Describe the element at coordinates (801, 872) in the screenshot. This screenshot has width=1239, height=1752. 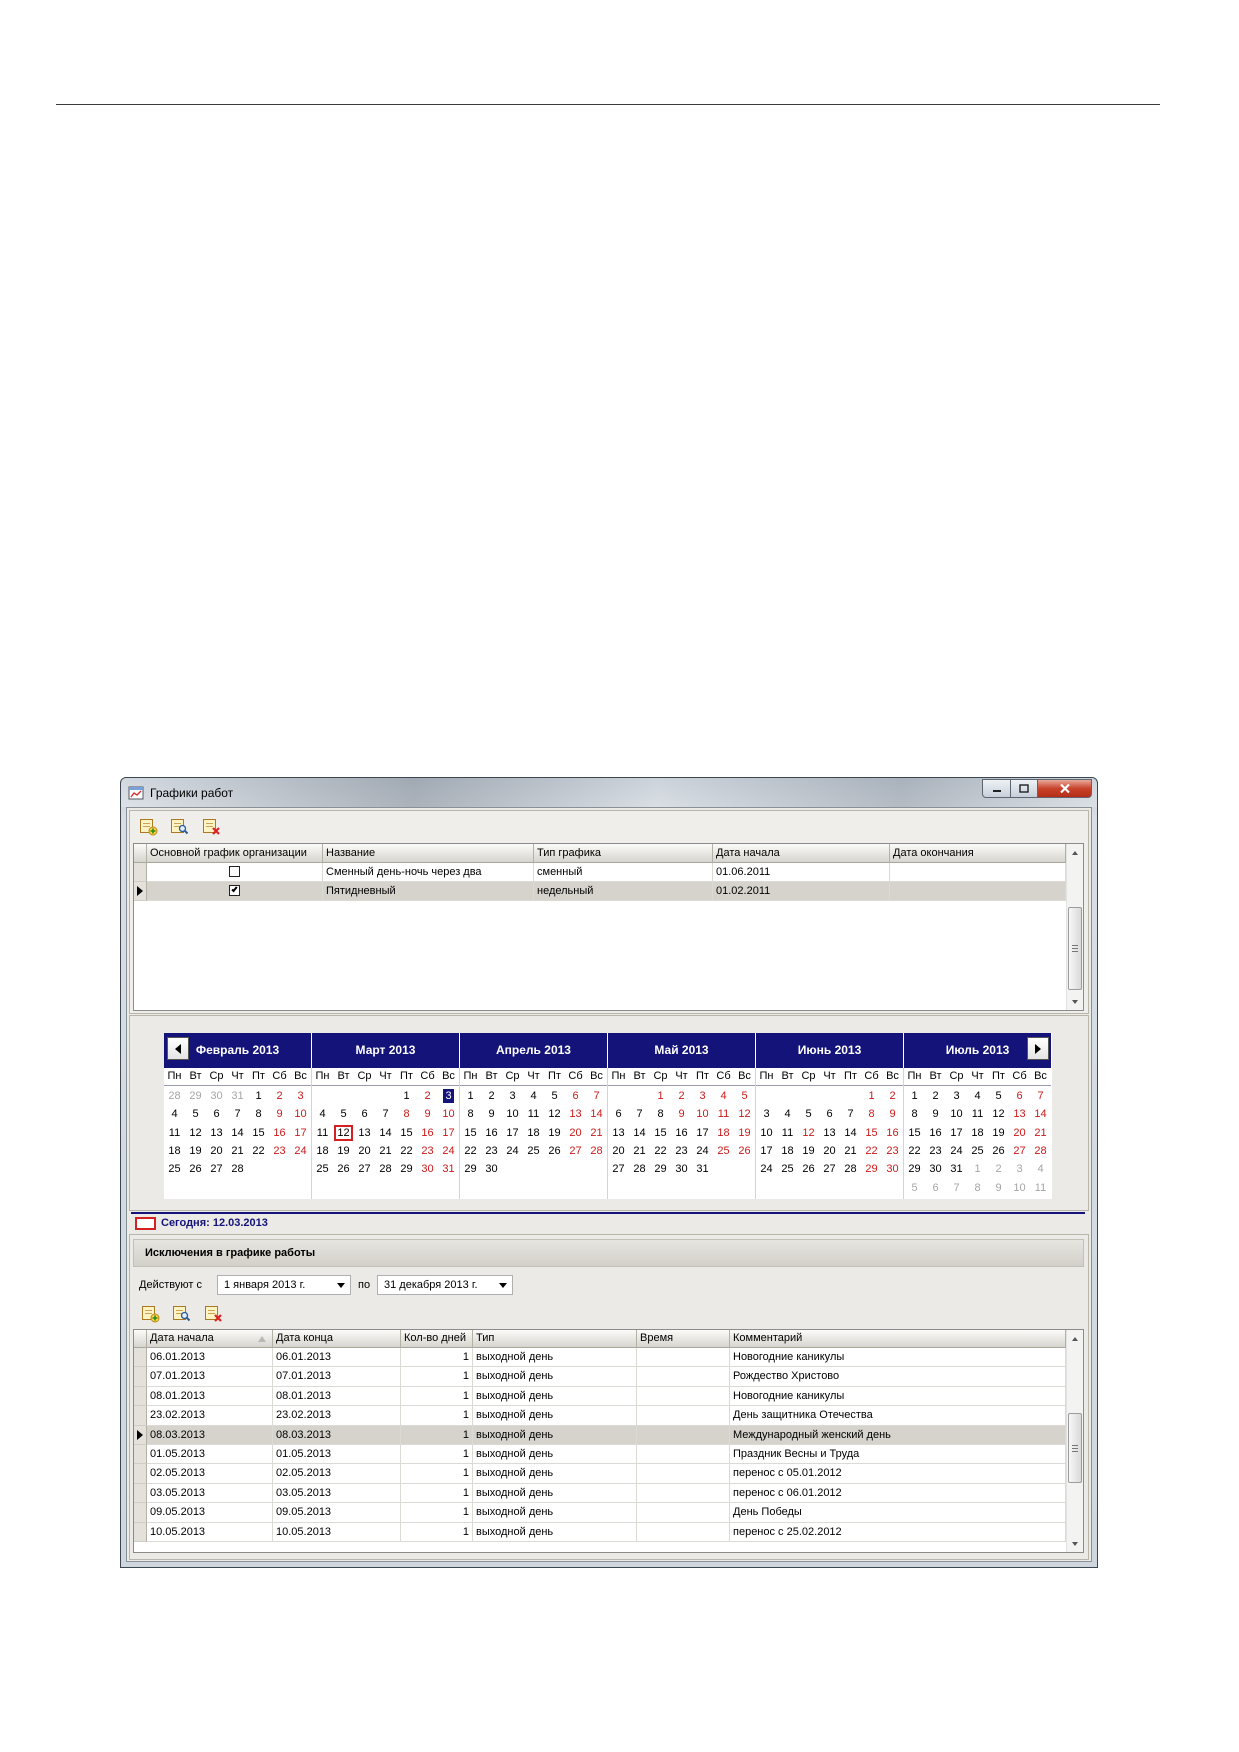
I see `cell-start: 01.06.2011` at that location.